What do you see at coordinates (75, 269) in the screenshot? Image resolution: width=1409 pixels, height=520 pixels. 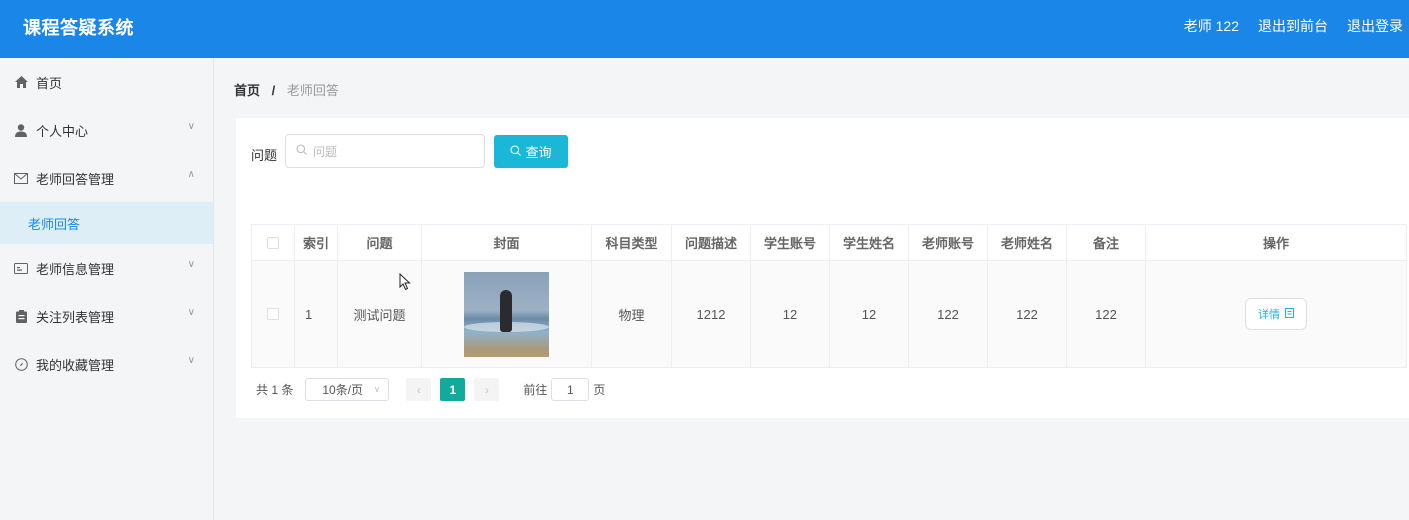 I see `sidebar-item-label: 老师信息管理` at bounding box center [75, 269].